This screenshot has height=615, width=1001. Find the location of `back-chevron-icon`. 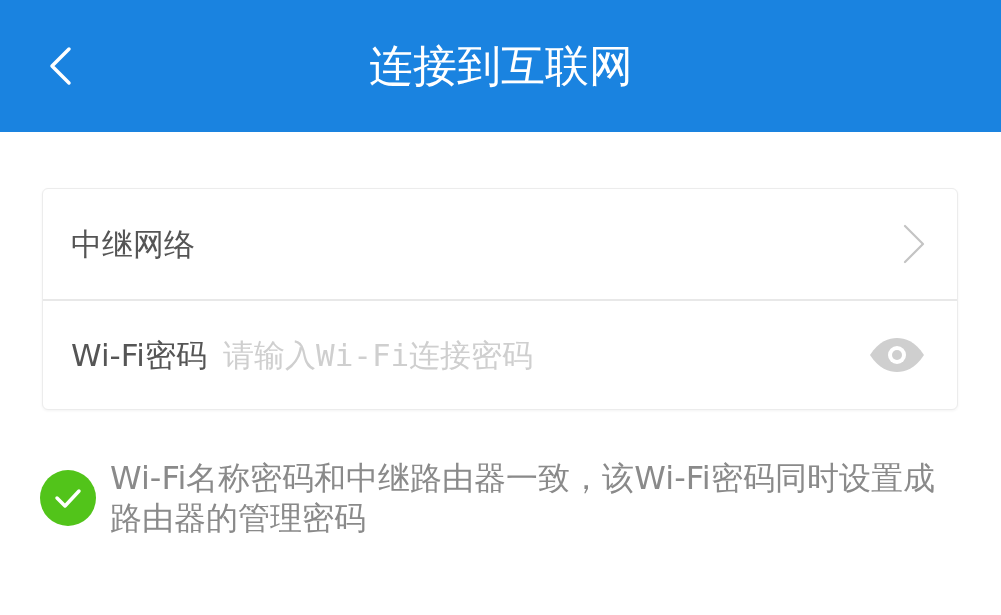

back-chevron-icon is located at coordinates (60, 66).